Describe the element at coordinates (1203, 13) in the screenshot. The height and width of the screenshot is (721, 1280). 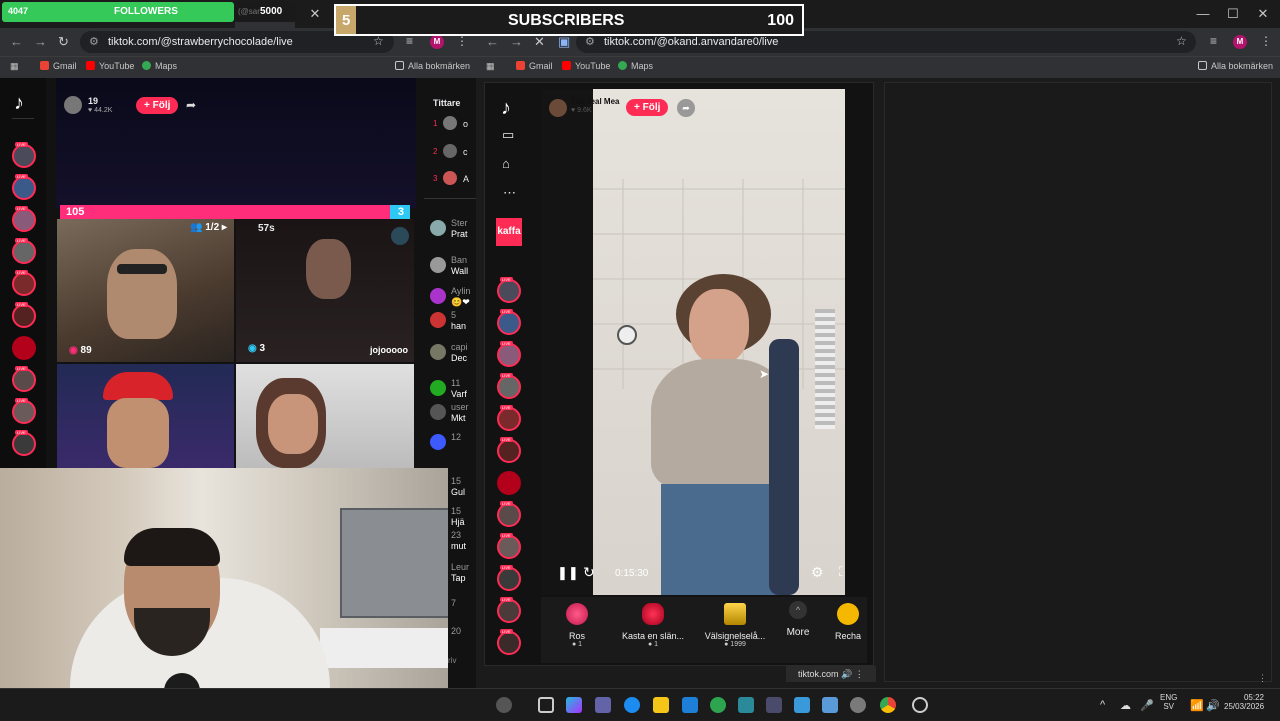
I see `minimize-icon: —` at that location.